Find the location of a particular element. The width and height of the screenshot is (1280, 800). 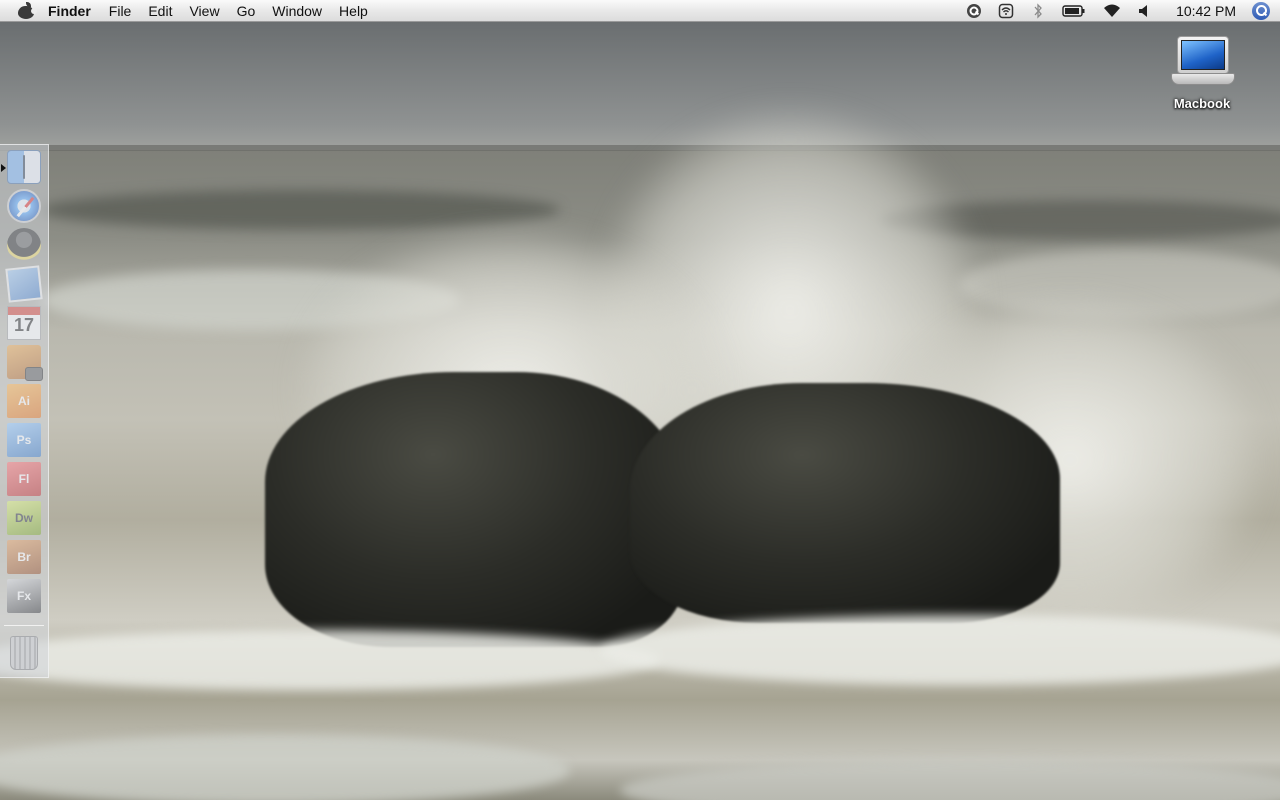

dock-separator is located at coordinates (24, 625).